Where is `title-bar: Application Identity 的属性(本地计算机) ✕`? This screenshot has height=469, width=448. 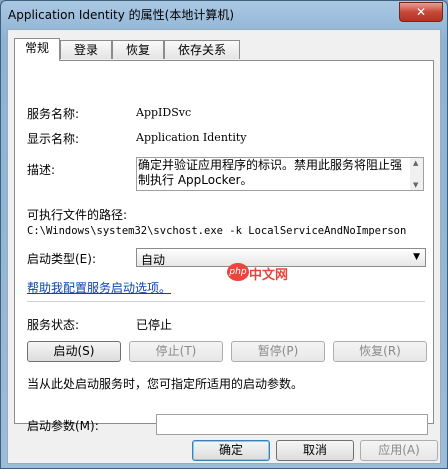
title-bar: Application Identity 的属性(本地计算机) ✕ is located at coordinates (224, 14).